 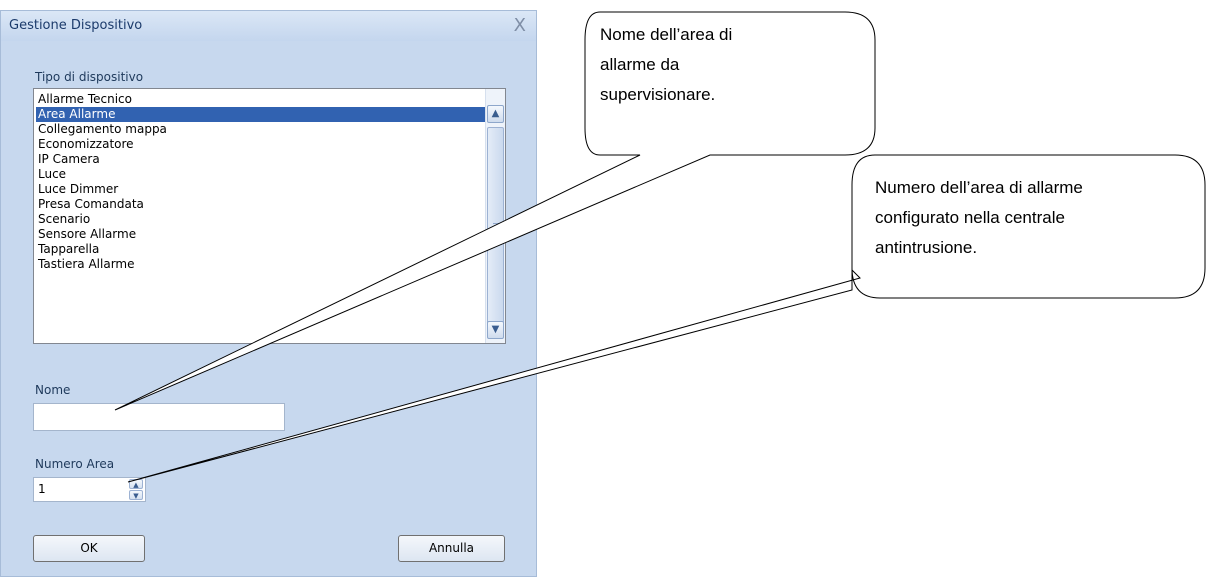 I want to click on callout-line: Numero dell’area di allarme, so click(x=979, y=187).